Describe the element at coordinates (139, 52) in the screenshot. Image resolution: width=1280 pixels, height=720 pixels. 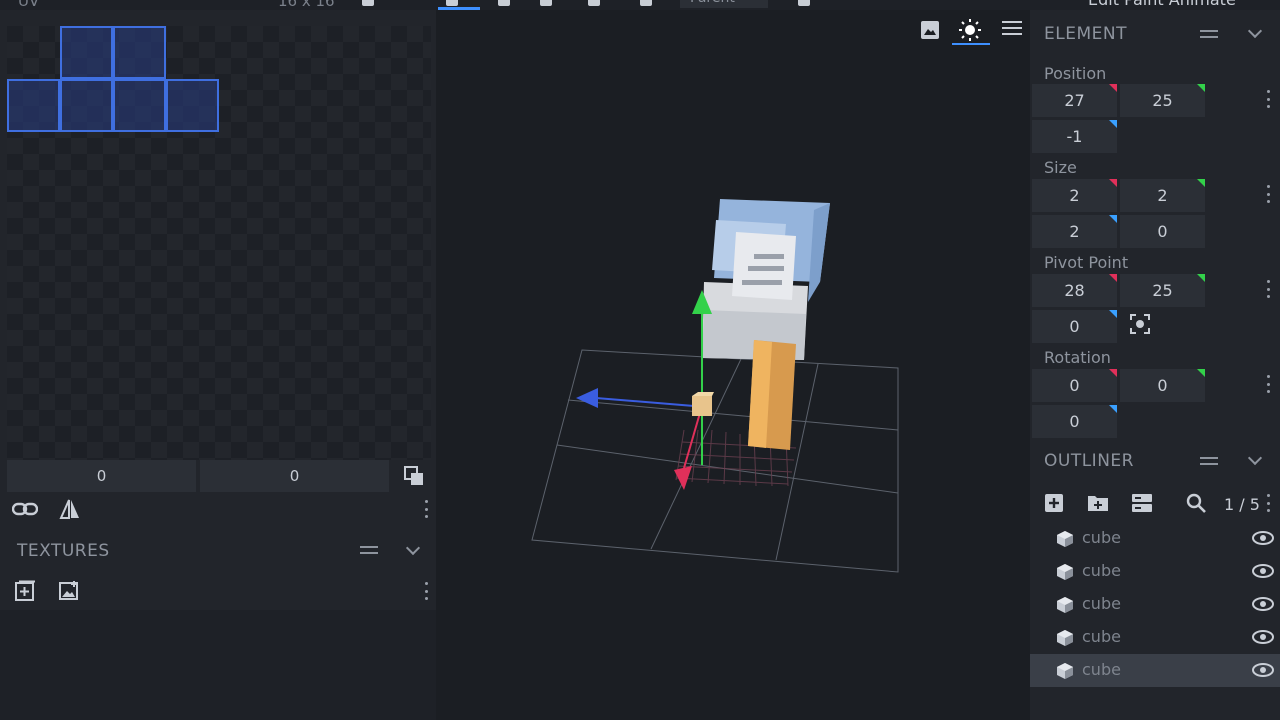
I see `uv-face-bottom` at that location.